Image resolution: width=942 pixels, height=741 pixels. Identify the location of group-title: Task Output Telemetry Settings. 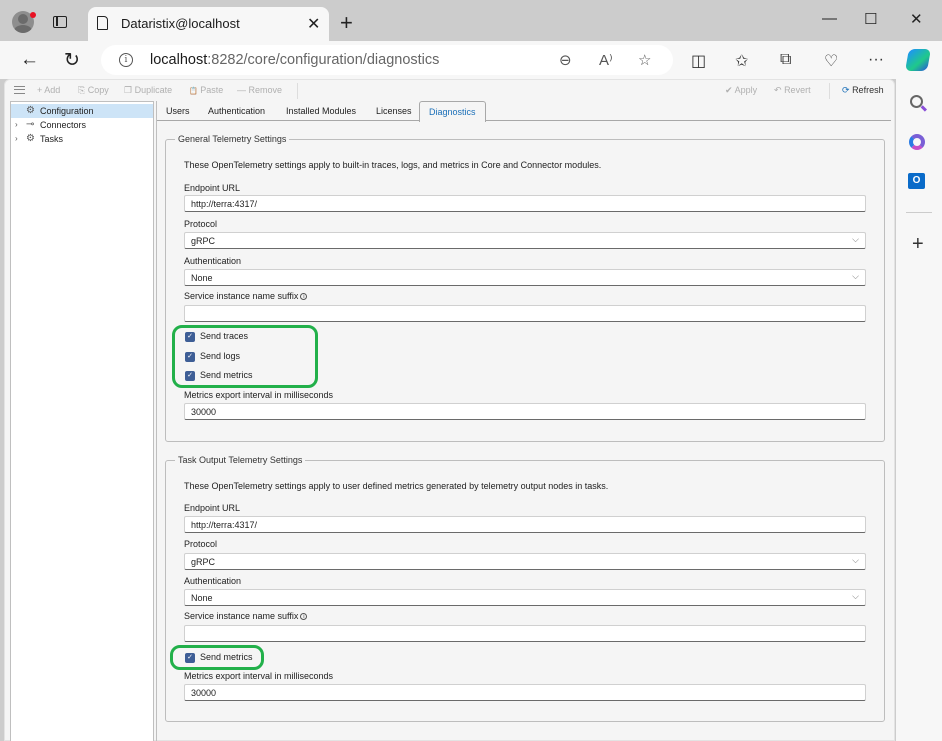
(240, 460).